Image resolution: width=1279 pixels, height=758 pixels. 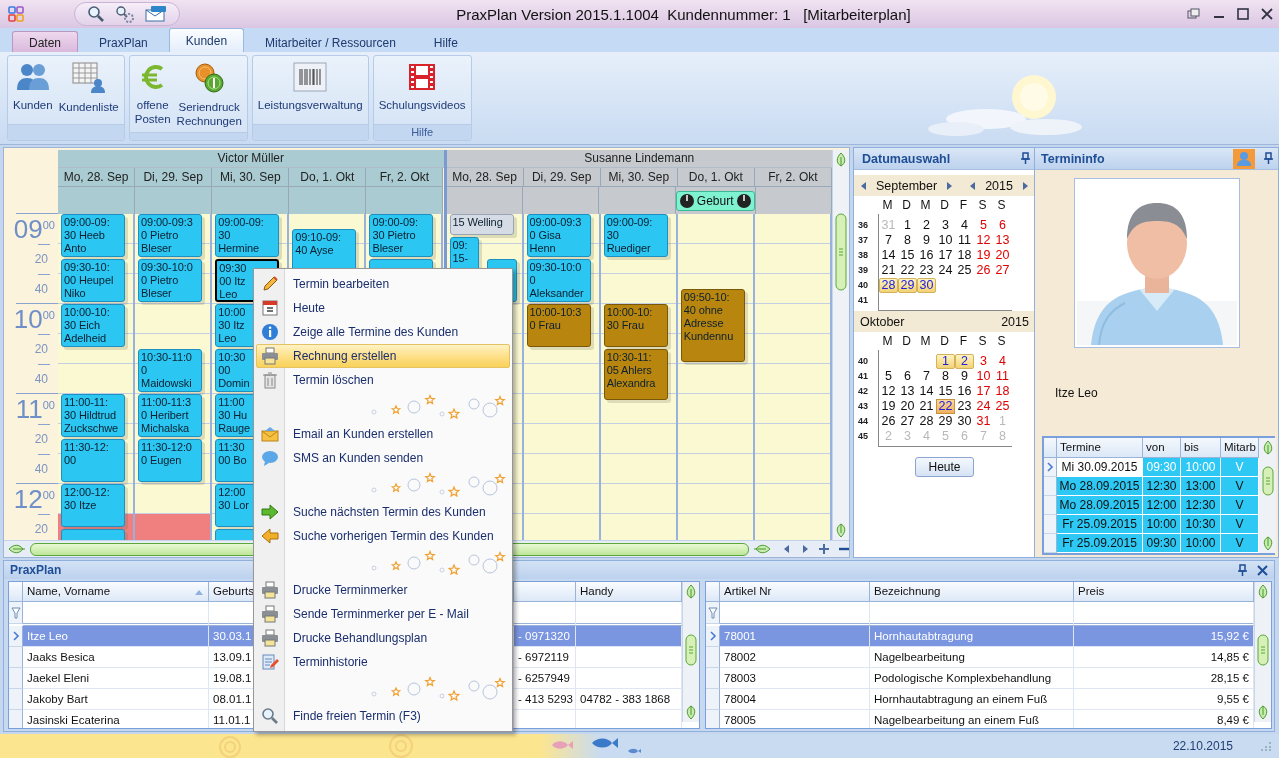 What do you see at coordinates (926, 285) in the screenshot?
I see `calendar-day: 30` at bounding box center [926, 285].